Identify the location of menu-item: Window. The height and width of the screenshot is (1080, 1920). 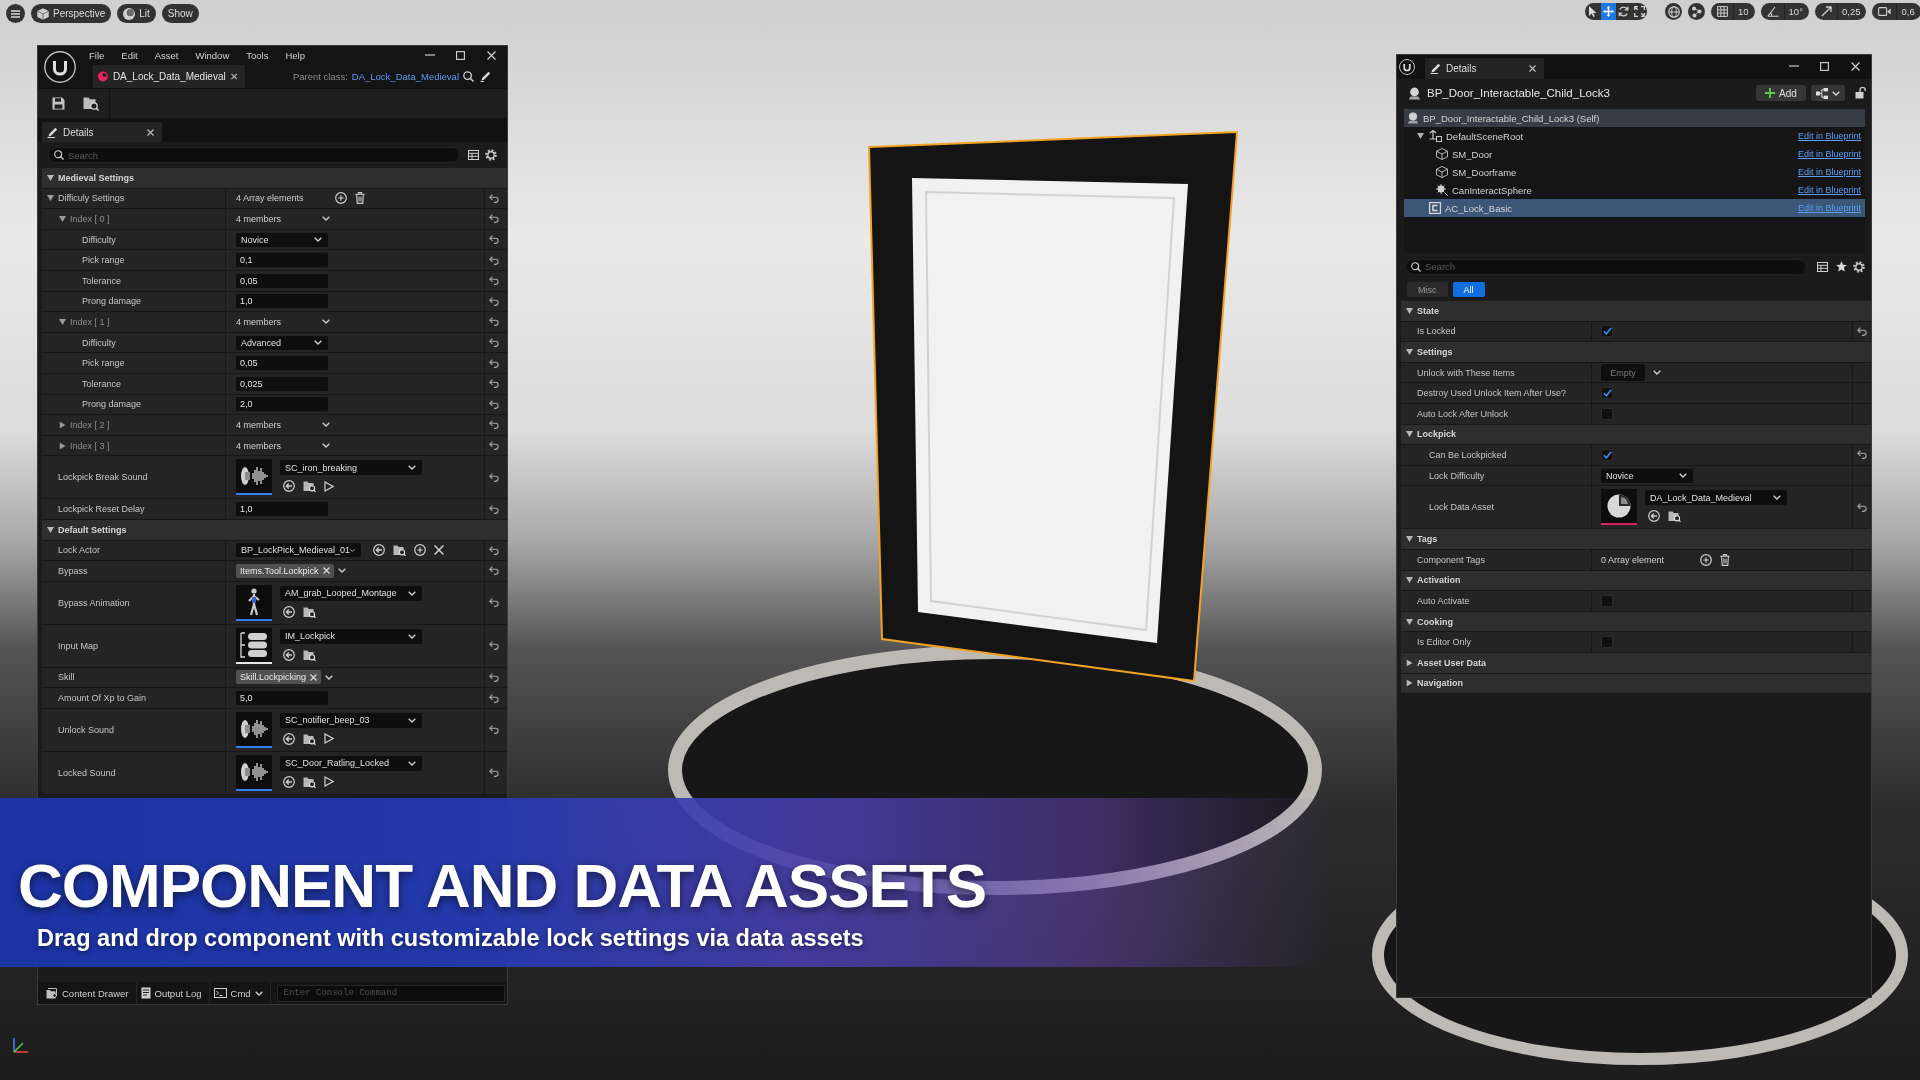
(212, 55).